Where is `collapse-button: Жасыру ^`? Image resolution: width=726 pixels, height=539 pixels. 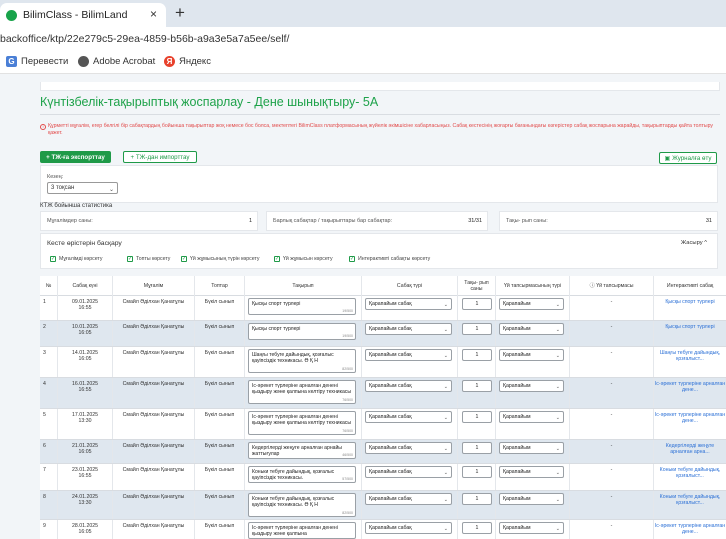 collapse-button: Жасыру ^ is located at coordinates (694, 243).